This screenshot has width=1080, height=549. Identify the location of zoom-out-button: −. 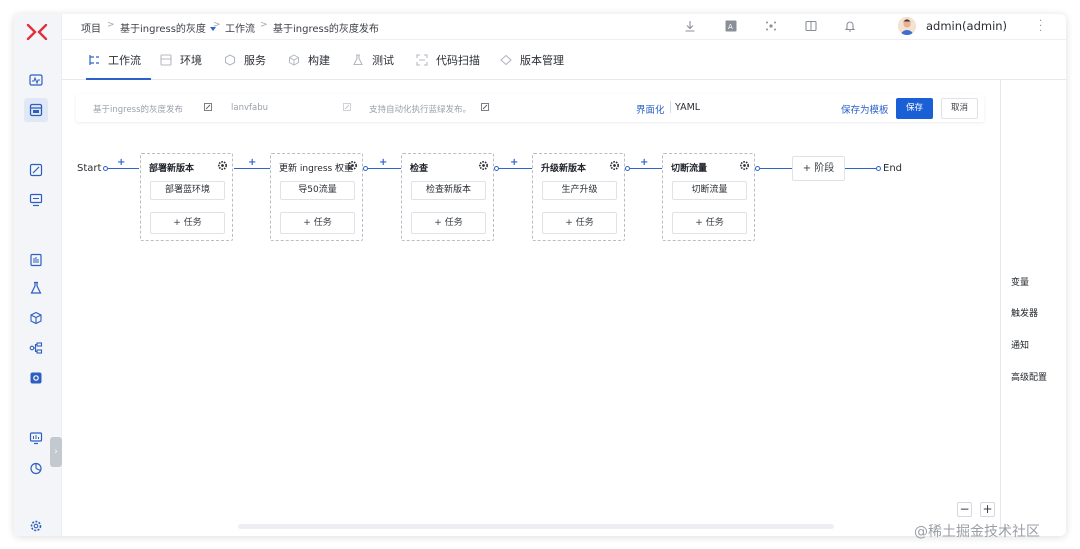
(964, 509).